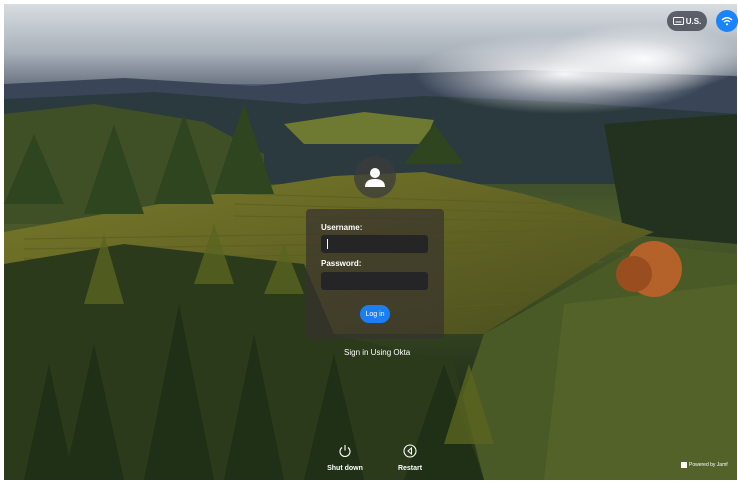 Image resolution: width=738 pixels, height=483 pixels. I want to click on username-field-wrapper, so click(375, 244).